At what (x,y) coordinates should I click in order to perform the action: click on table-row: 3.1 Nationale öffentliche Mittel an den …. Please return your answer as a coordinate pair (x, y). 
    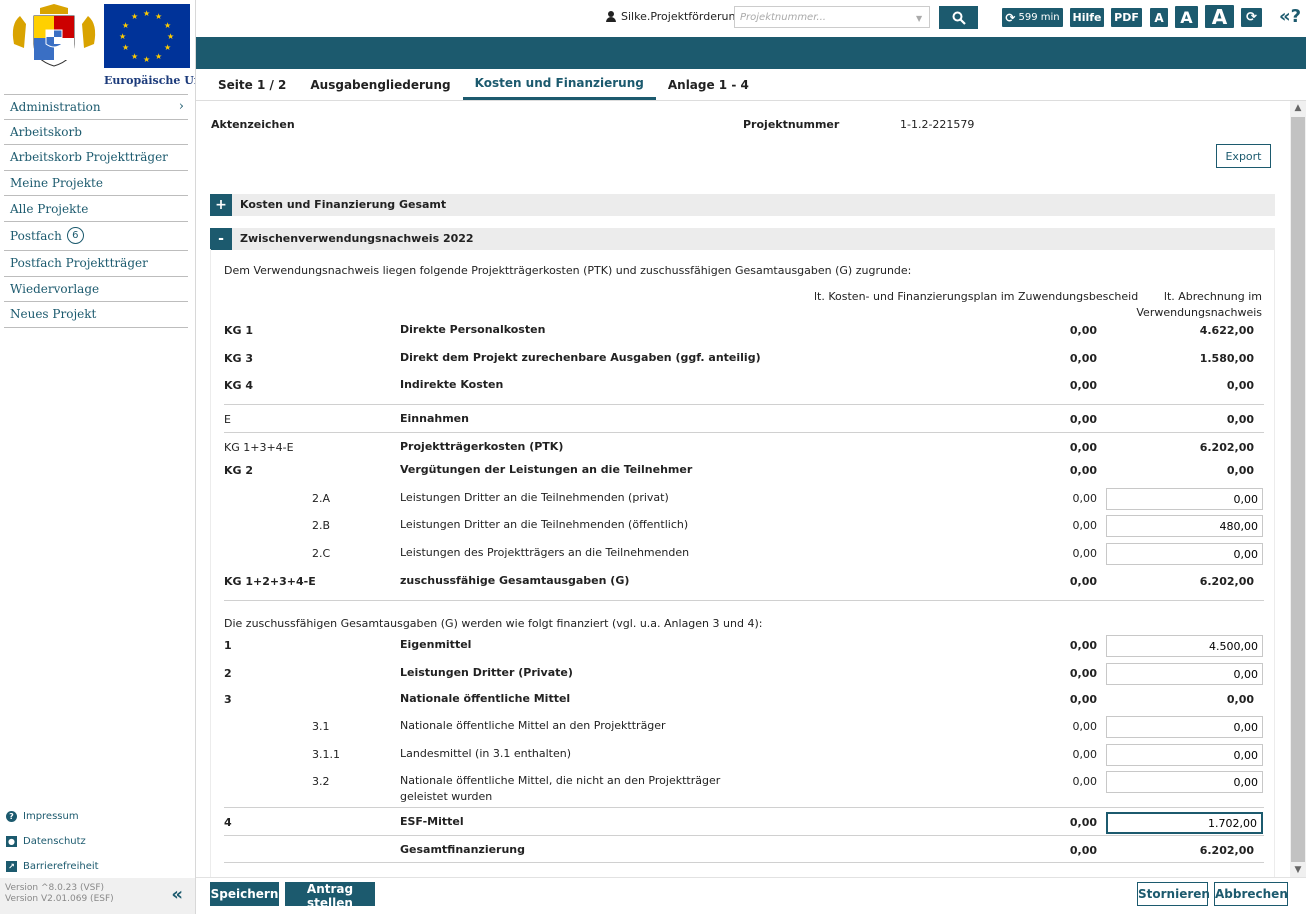
    Looking at the image, I should click on (744, 726).